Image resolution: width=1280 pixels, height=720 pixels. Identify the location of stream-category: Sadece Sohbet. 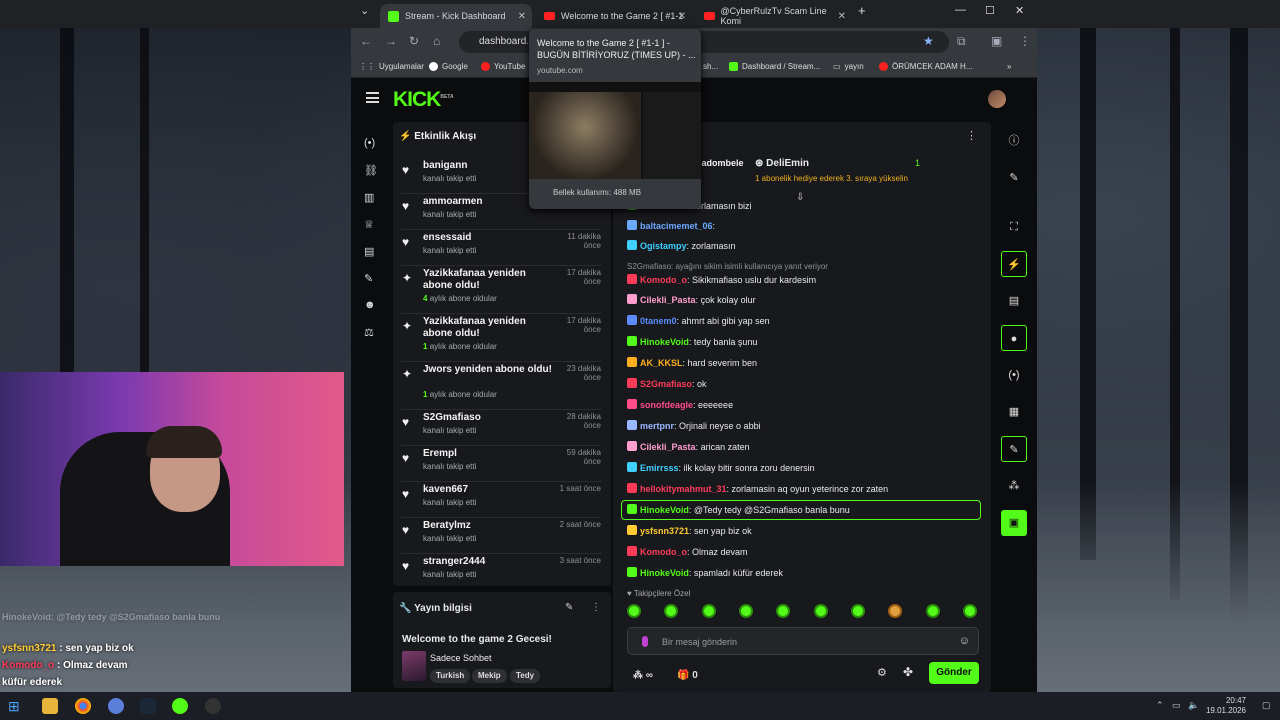
(461, 658).